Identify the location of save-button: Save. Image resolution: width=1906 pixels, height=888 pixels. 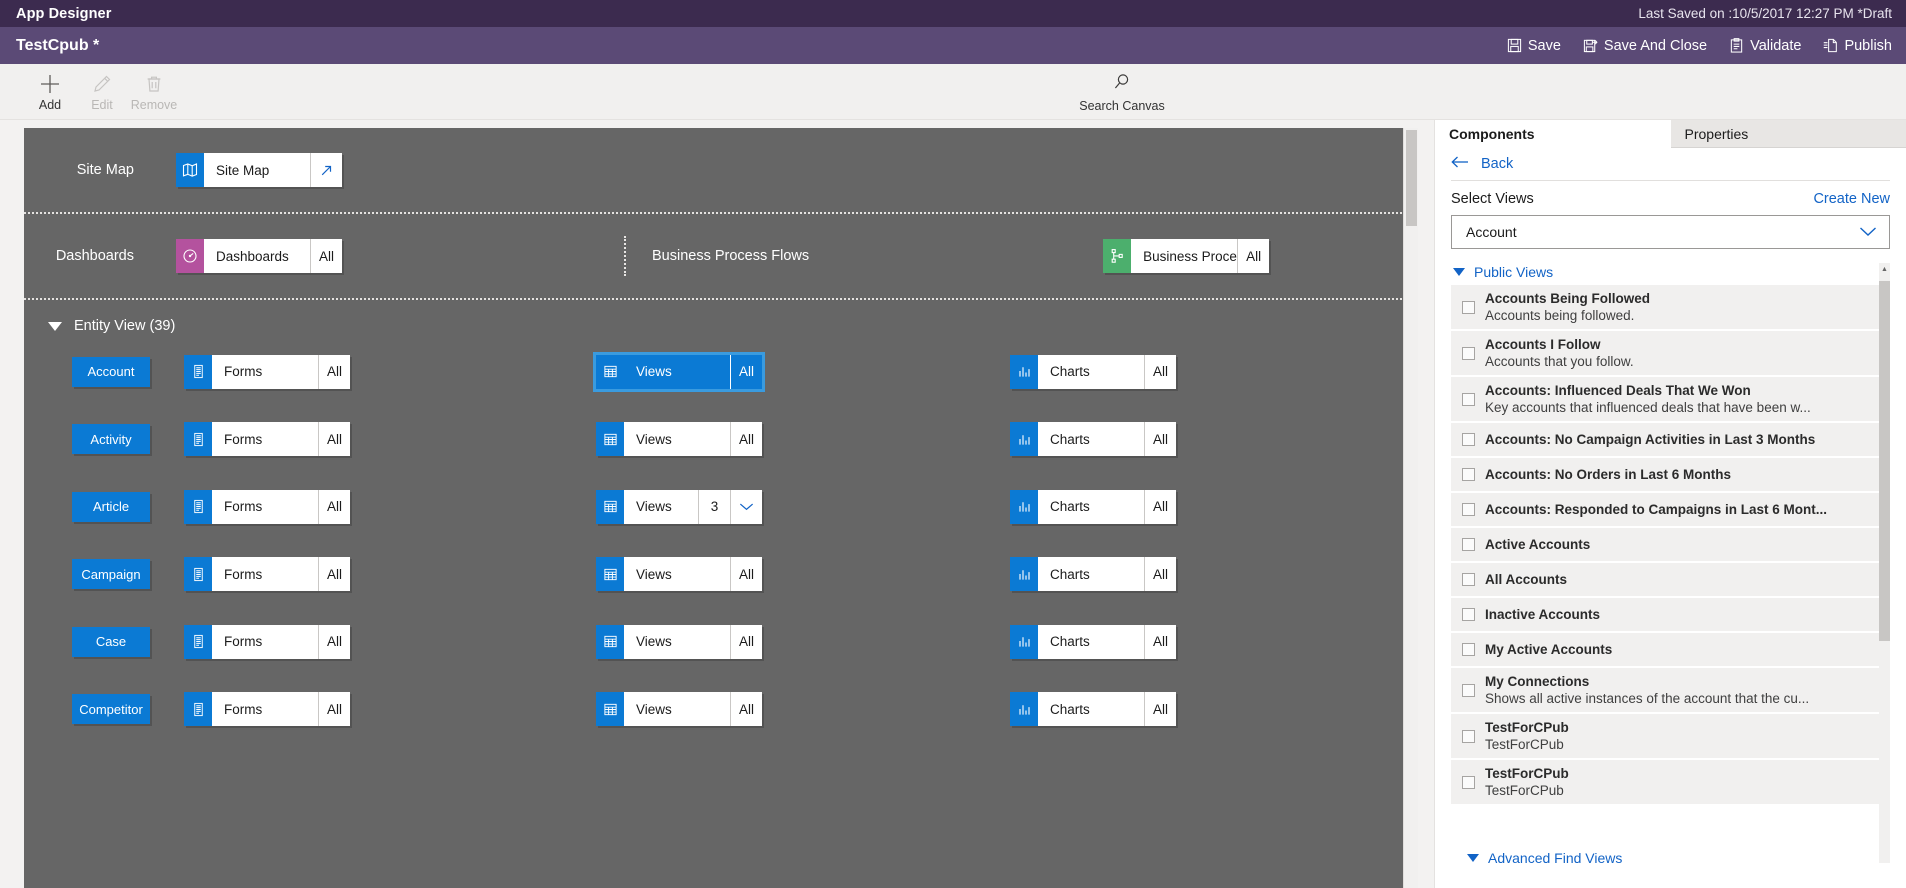
(1534, 46).